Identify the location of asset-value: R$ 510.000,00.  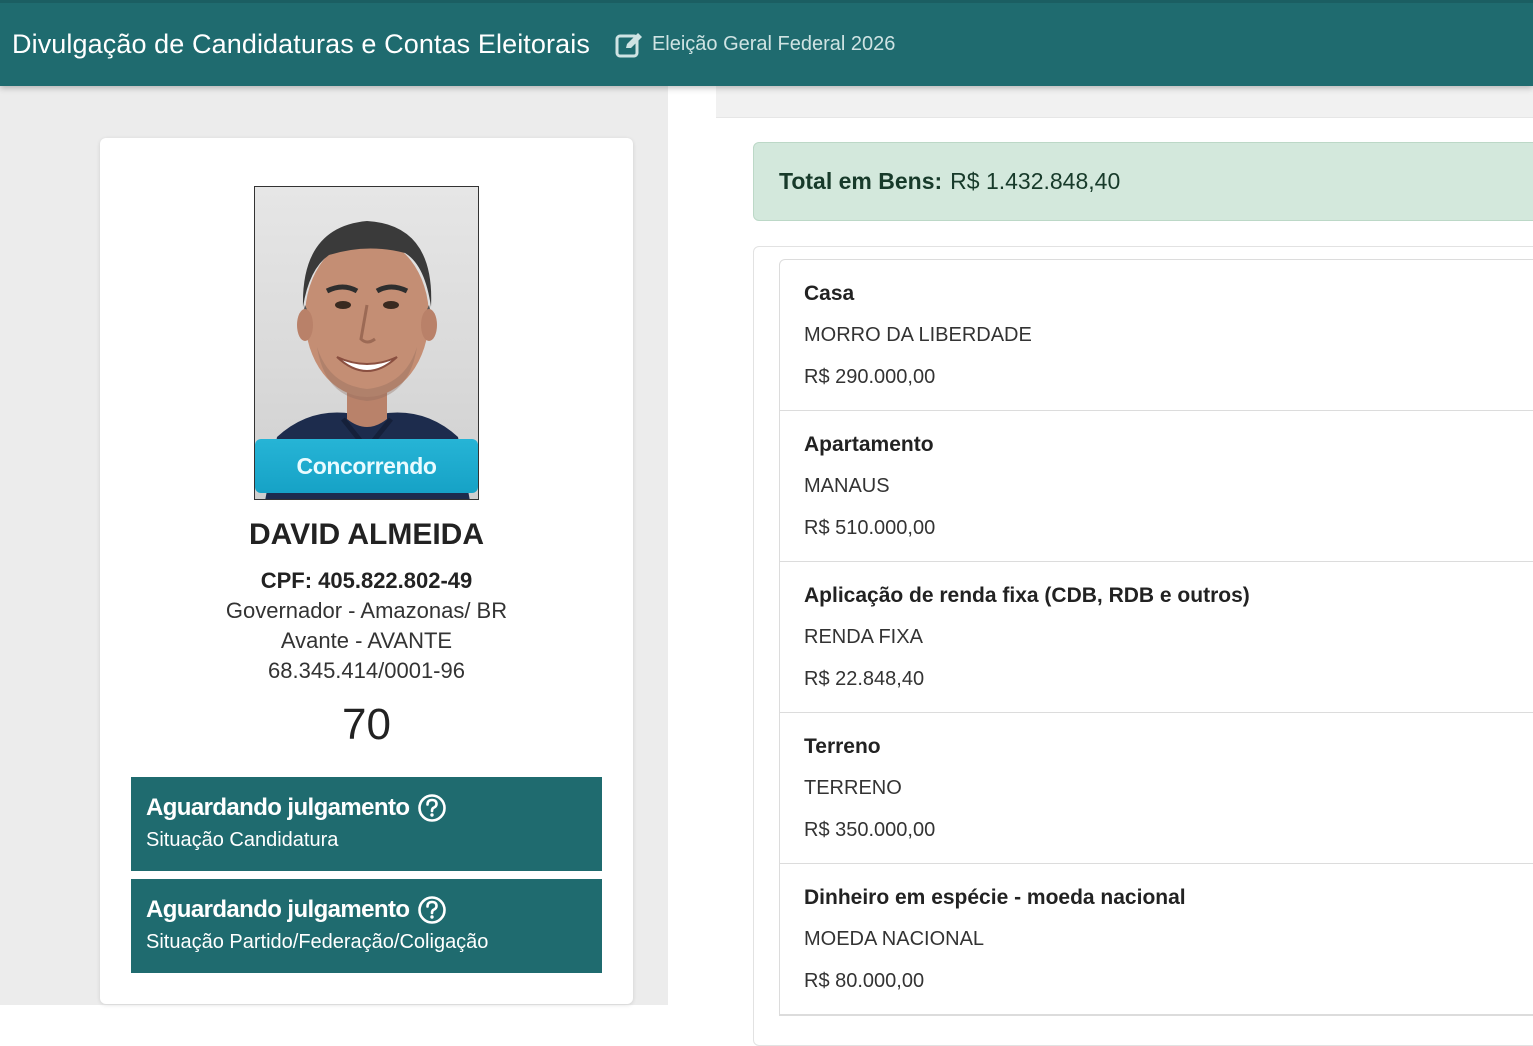
(870, 528).